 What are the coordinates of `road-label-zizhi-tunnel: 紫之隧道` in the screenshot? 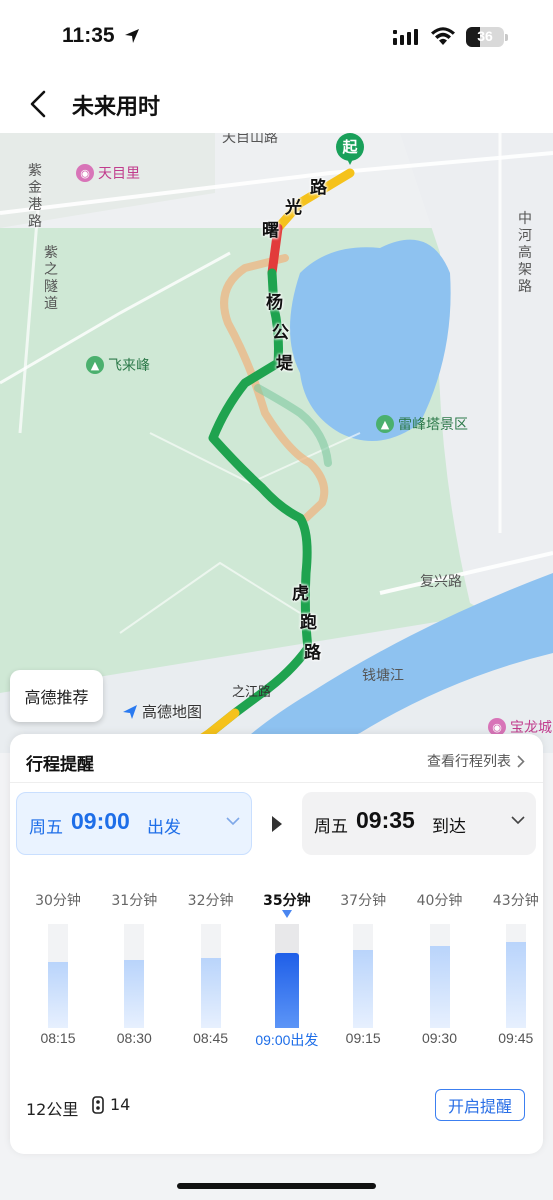 It's located at (51, 278).